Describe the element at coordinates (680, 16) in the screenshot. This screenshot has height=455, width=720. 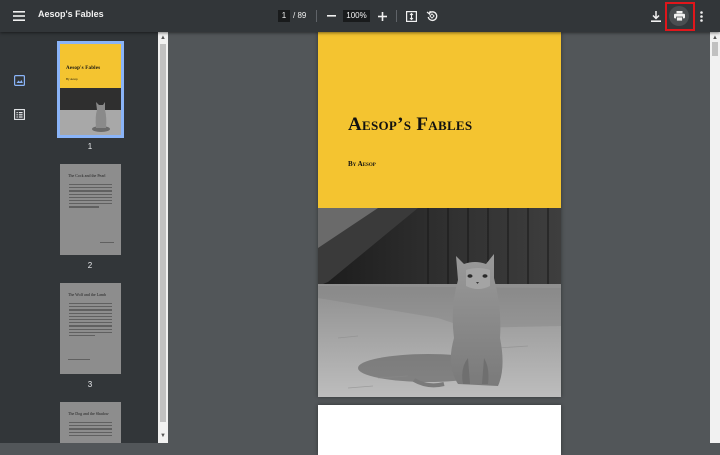
I see `print-button-highlight` at that location.